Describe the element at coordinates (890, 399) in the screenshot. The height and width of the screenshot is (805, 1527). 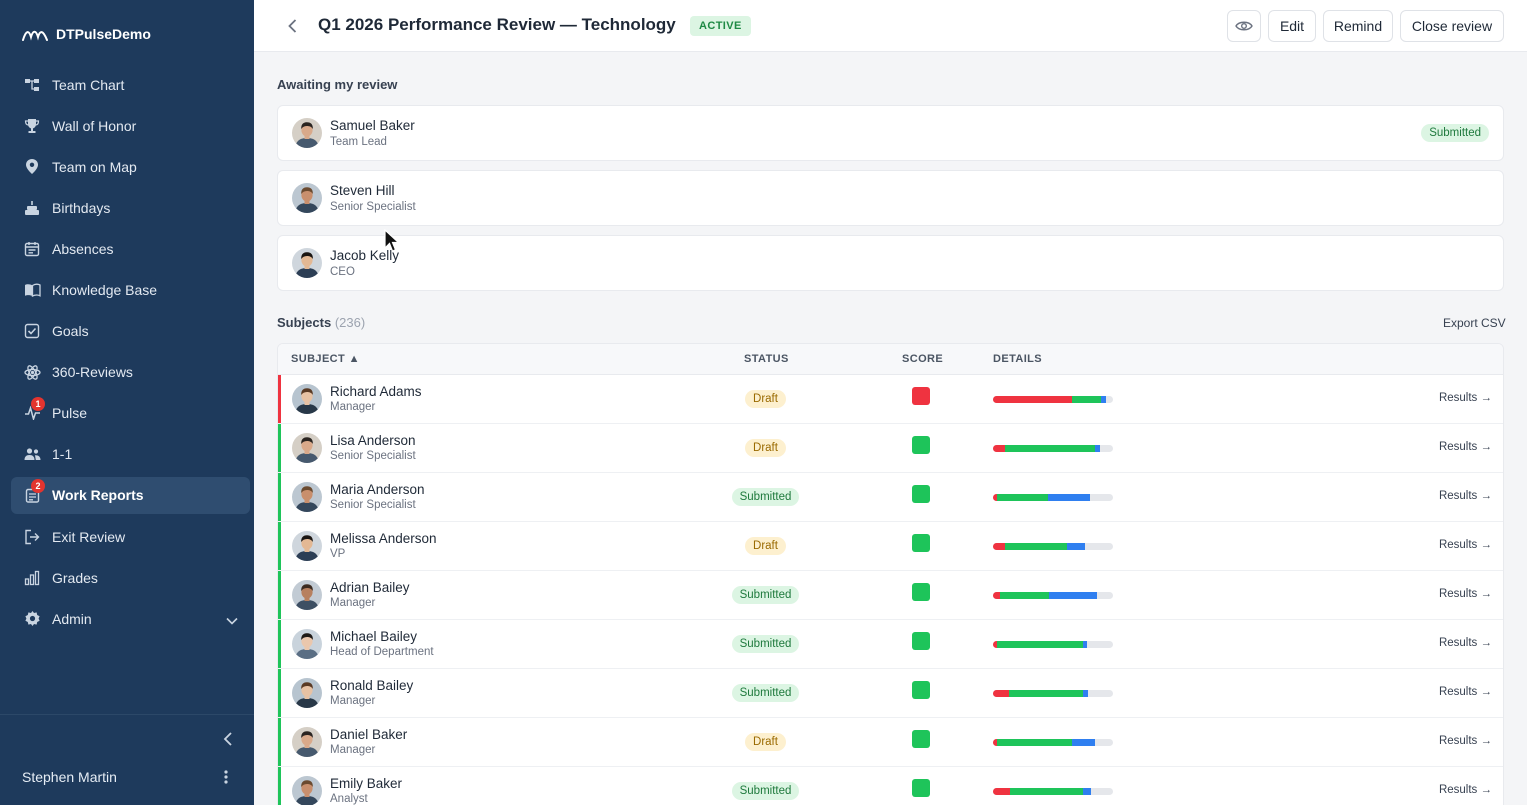
I see `table-row: Richard Adams Manager Draft Results →` at that location.